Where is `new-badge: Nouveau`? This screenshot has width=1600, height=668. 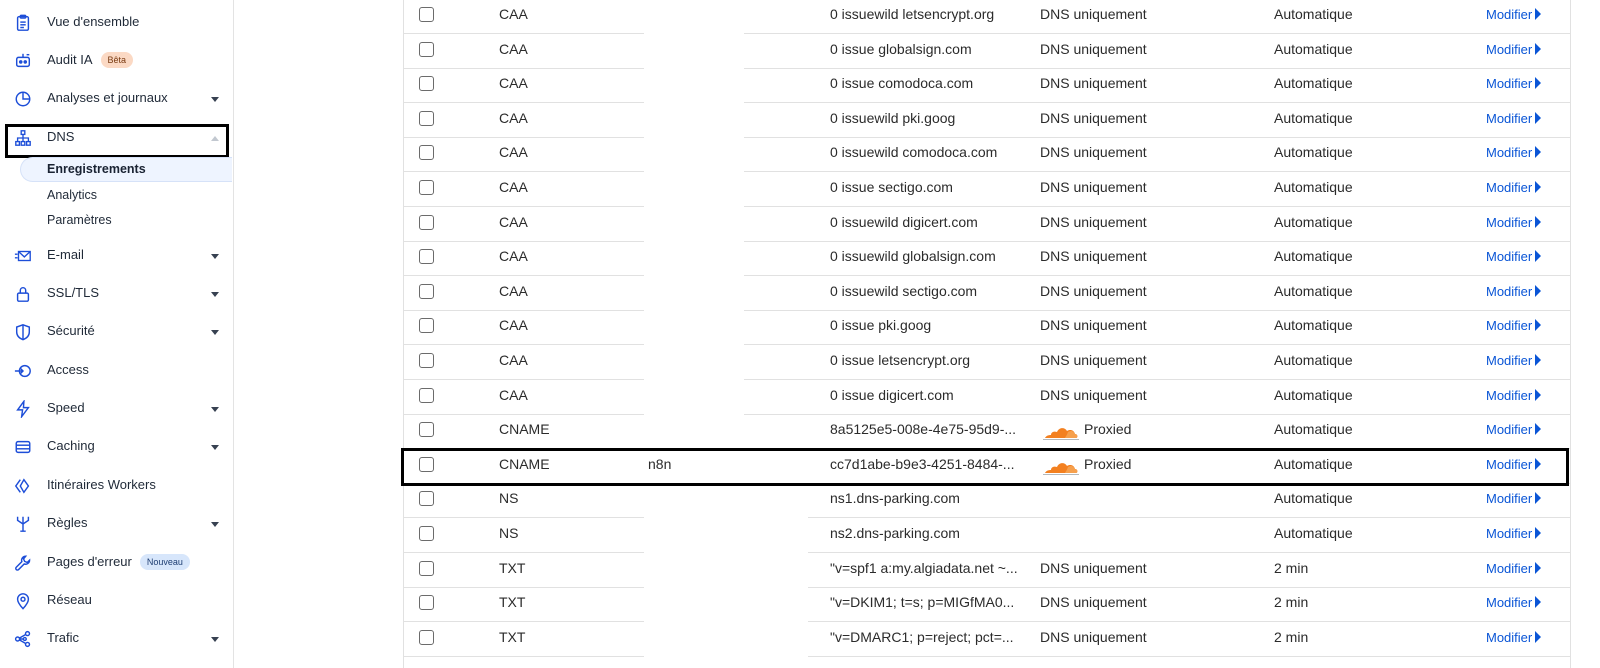
new-badge: Nouveau is located at coordinates (164, 562).